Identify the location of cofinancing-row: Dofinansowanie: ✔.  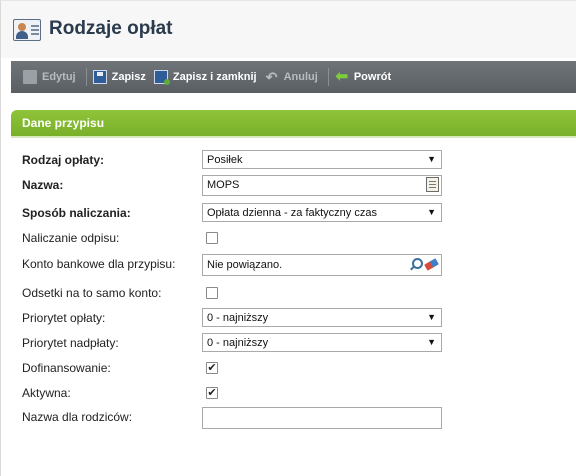
(299, 369).